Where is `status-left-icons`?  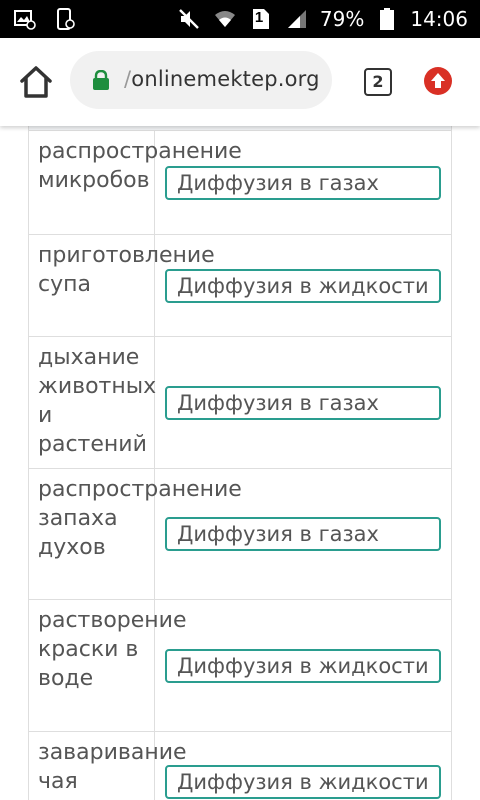
status-left-icons is located at coordinates (45, 19).